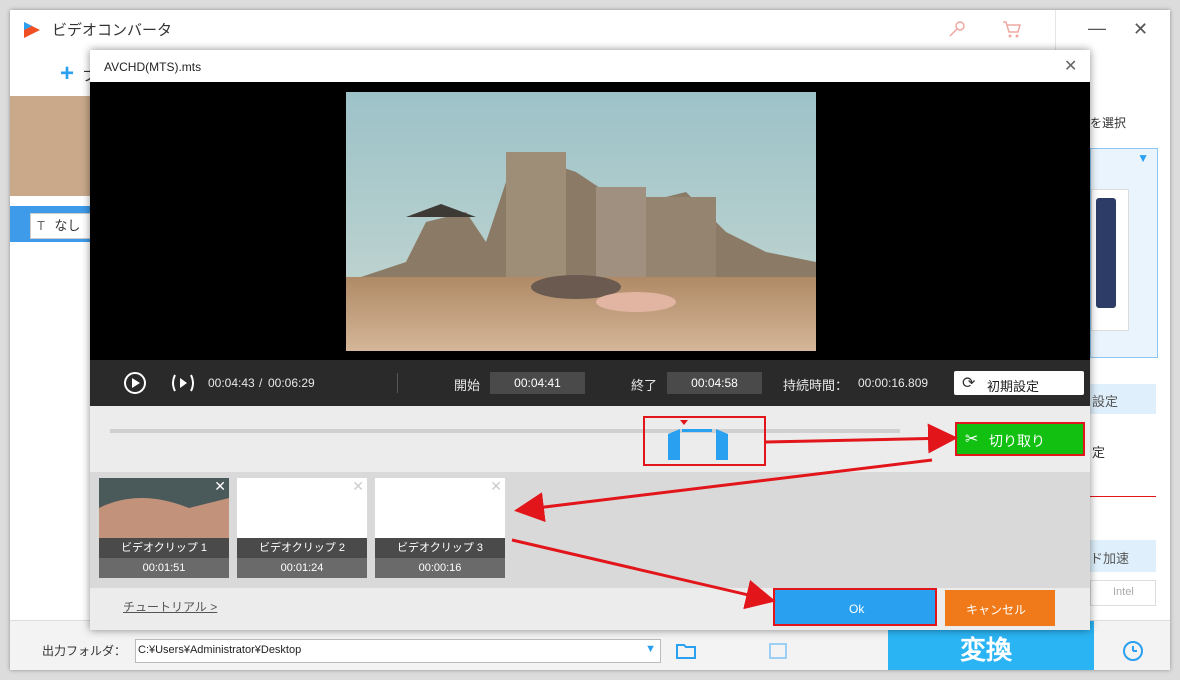 Image resolution: width=1180 pixels, height=680 pixels. What do you see at coordinates (643, 574) in the screenshot?
I see `arrow-to-ok` at bounding box center [643, 574].